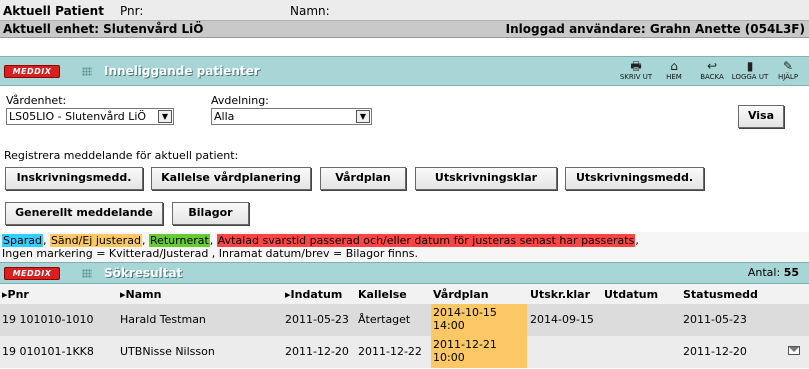  What do you see at coordinates (788, 66) in the screenshot?
I see `help-icon: ✎` at bounding box center [788, 66].